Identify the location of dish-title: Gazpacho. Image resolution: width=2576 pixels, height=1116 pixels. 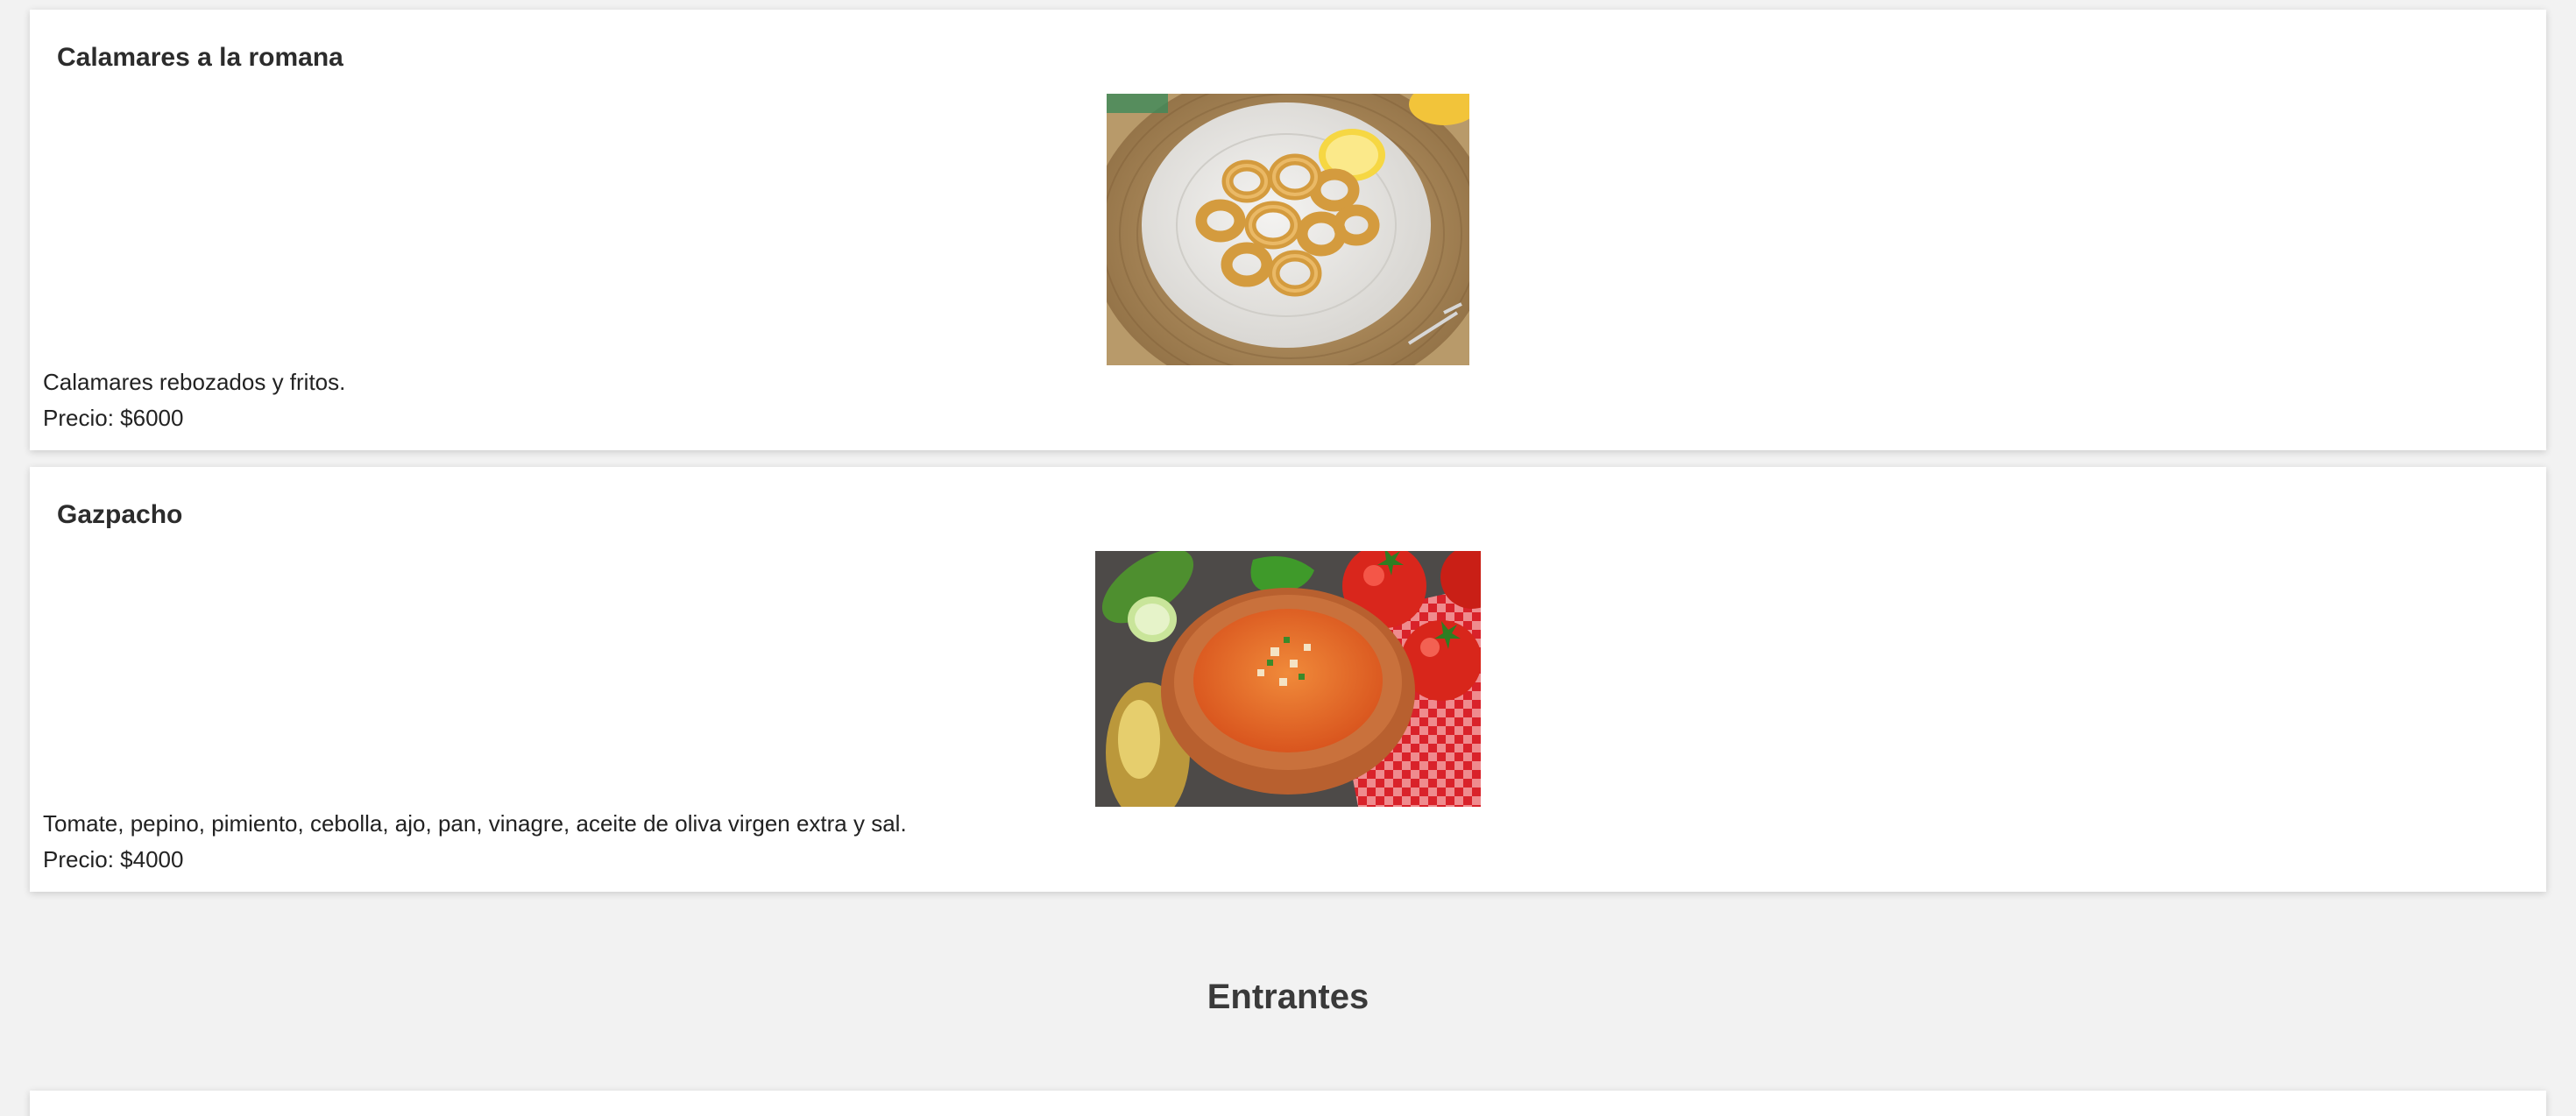
(120, 514).